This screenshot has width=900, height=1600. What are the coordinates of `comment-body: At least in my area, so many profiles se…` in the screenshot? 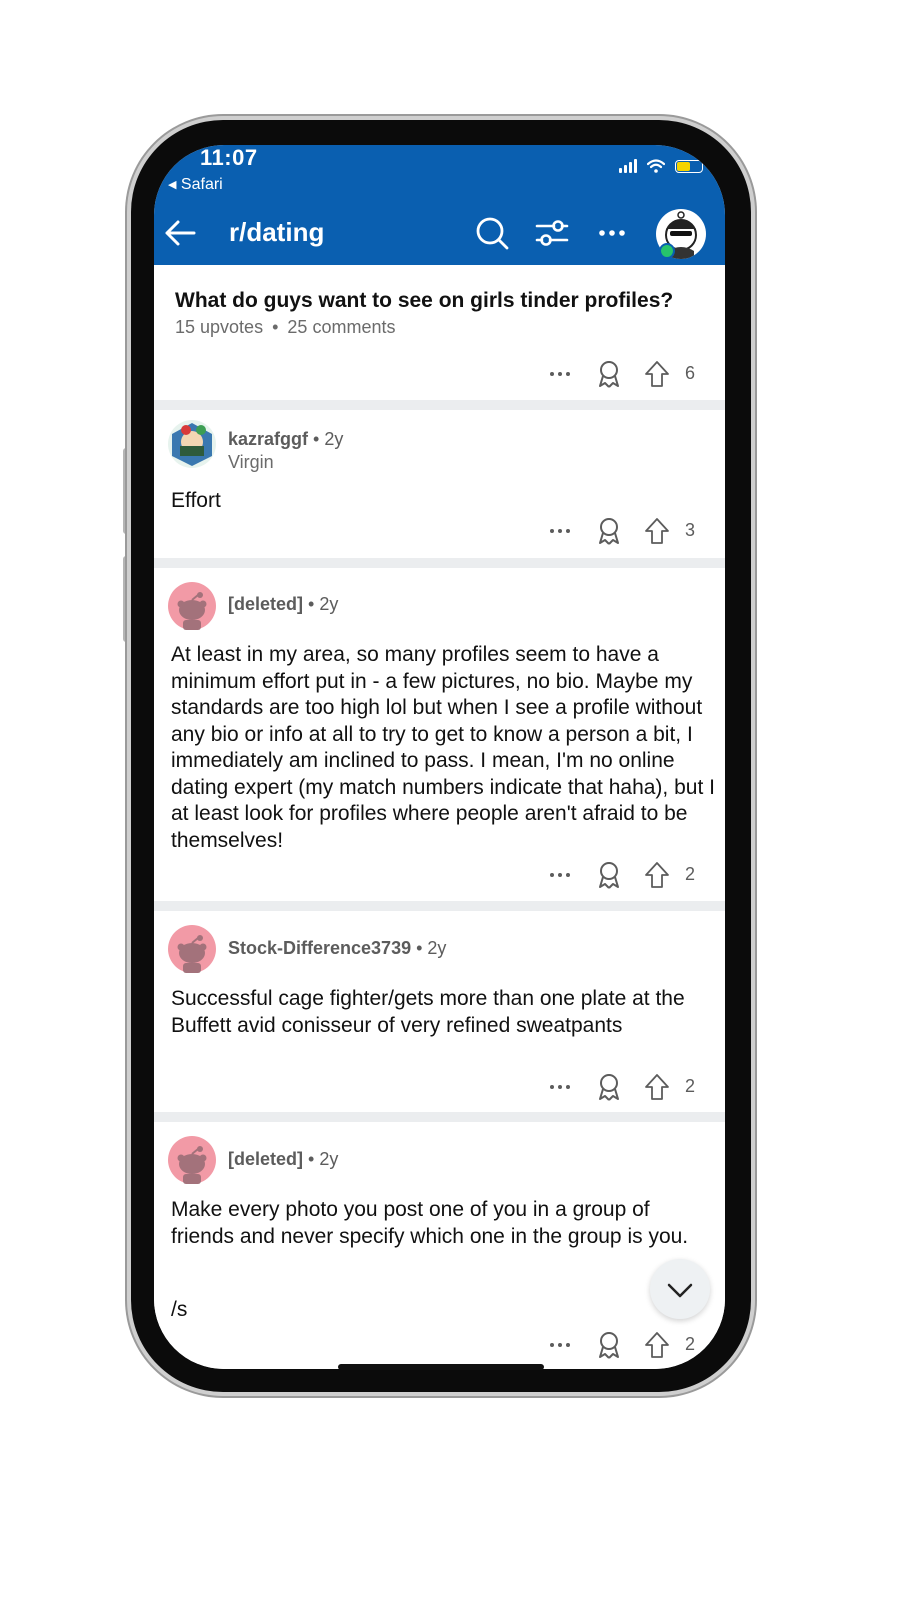 It's located at (443, 747).